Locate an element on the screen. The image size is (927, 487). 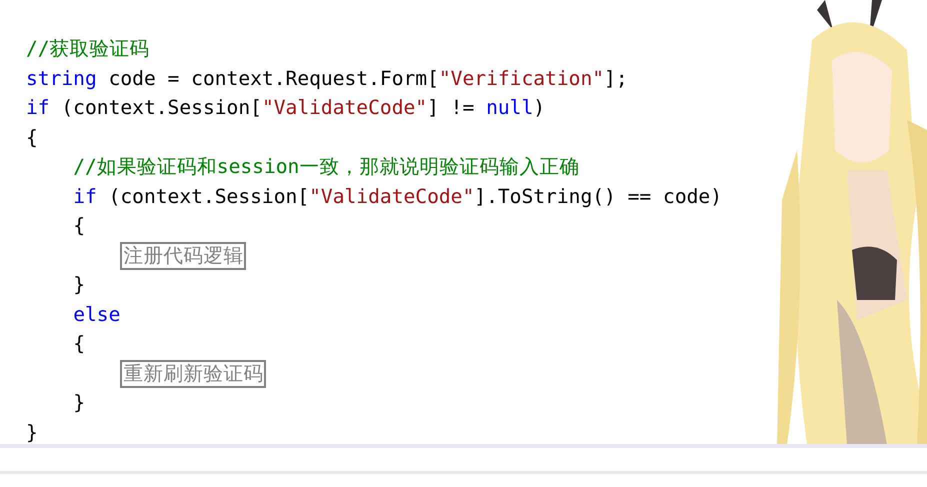
code-text: ]; is located at coordinates (616, 78).